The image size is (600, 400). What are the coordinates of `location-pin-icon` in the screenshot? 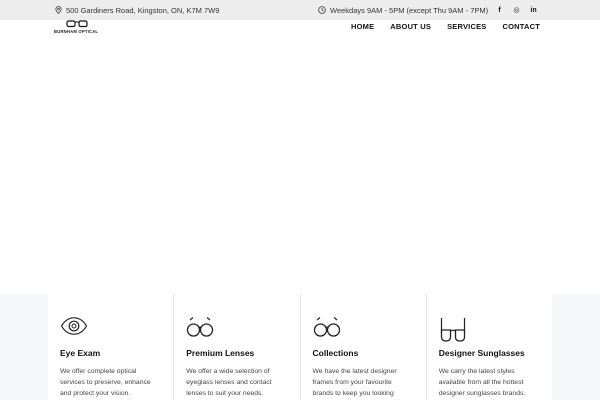 It's located at (58, 10).